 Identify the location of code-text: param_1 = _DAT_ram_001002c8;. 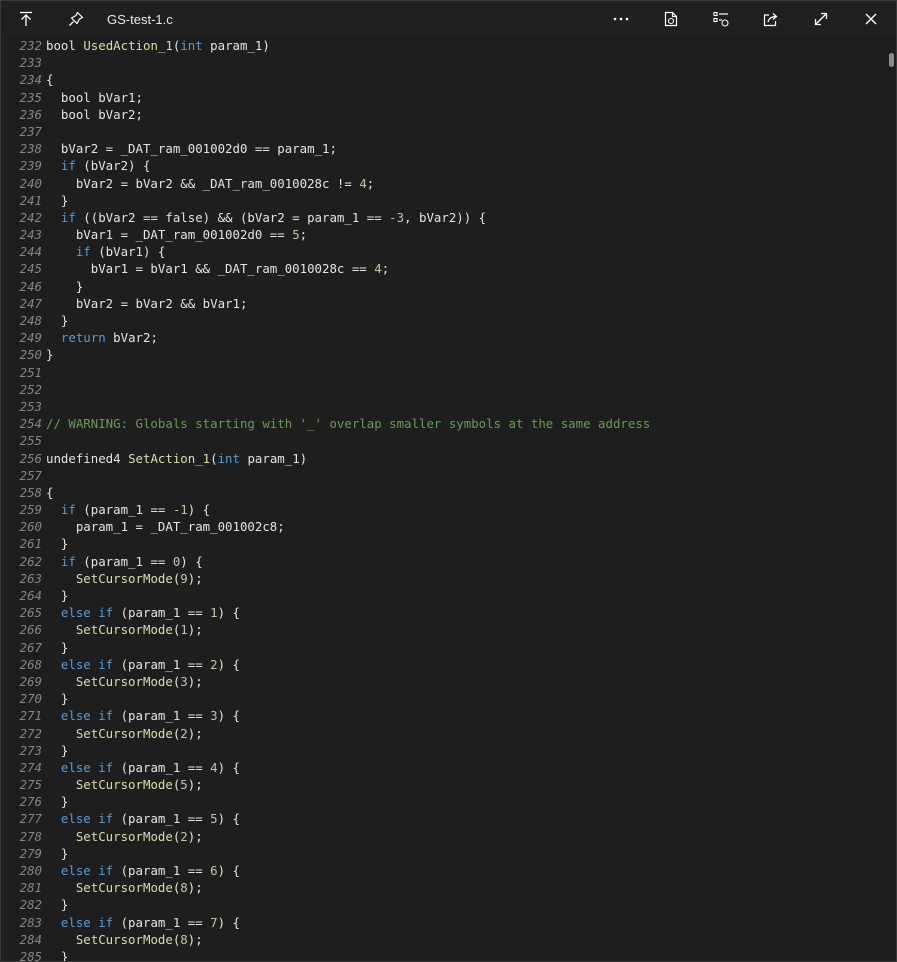
(163, 526).